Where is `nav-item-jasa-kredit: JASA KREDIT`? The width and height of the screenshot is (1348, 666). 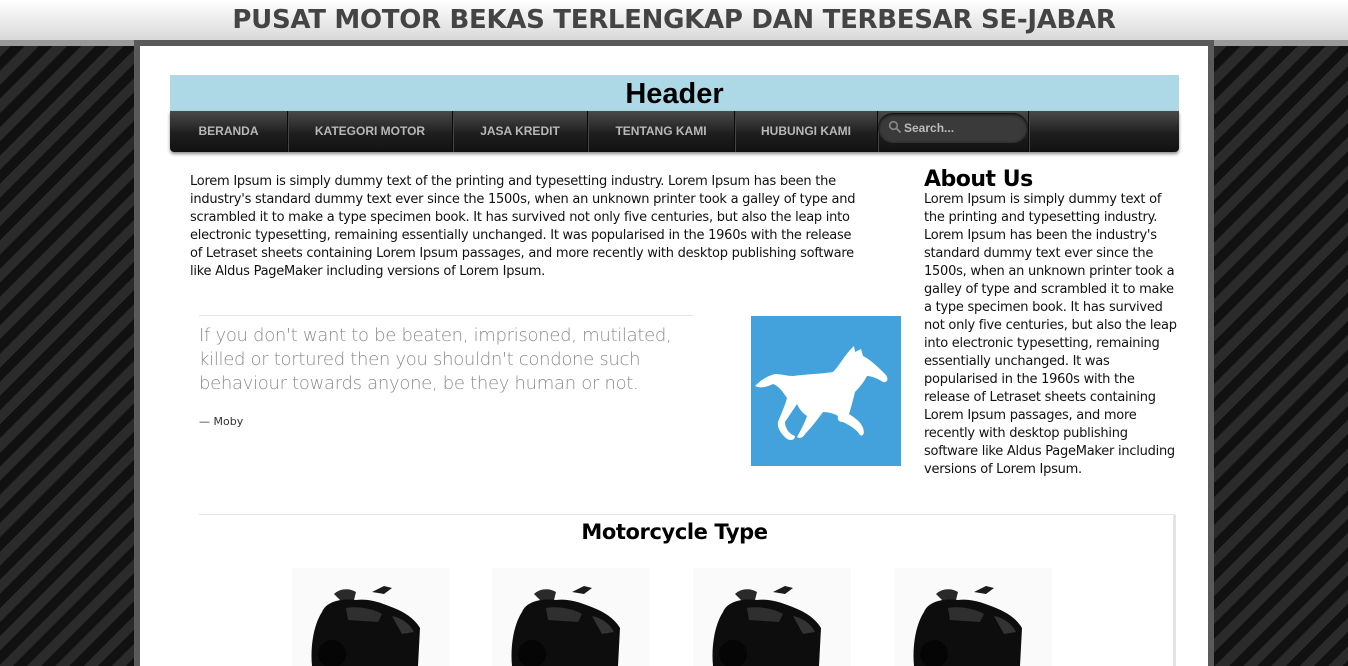 nav-item-jasa-kredit: JASA KREDIT is located at coordinates (520, 131).